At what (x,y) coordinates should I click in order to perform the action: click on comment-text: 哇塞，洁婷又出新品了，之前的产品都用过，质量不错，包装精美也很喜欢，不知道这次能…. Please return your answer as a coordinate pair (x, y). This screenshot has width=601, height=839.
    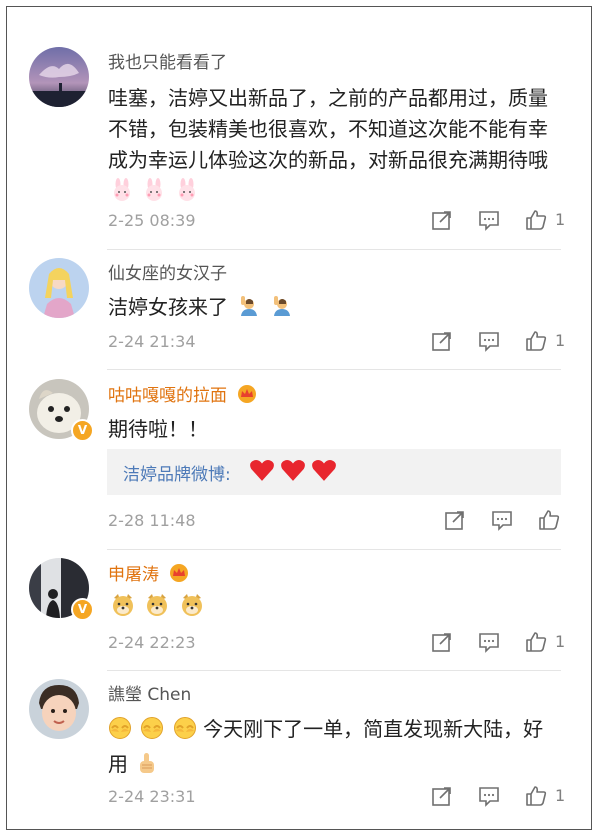
    Looking at the image, I should click on (334, 147).